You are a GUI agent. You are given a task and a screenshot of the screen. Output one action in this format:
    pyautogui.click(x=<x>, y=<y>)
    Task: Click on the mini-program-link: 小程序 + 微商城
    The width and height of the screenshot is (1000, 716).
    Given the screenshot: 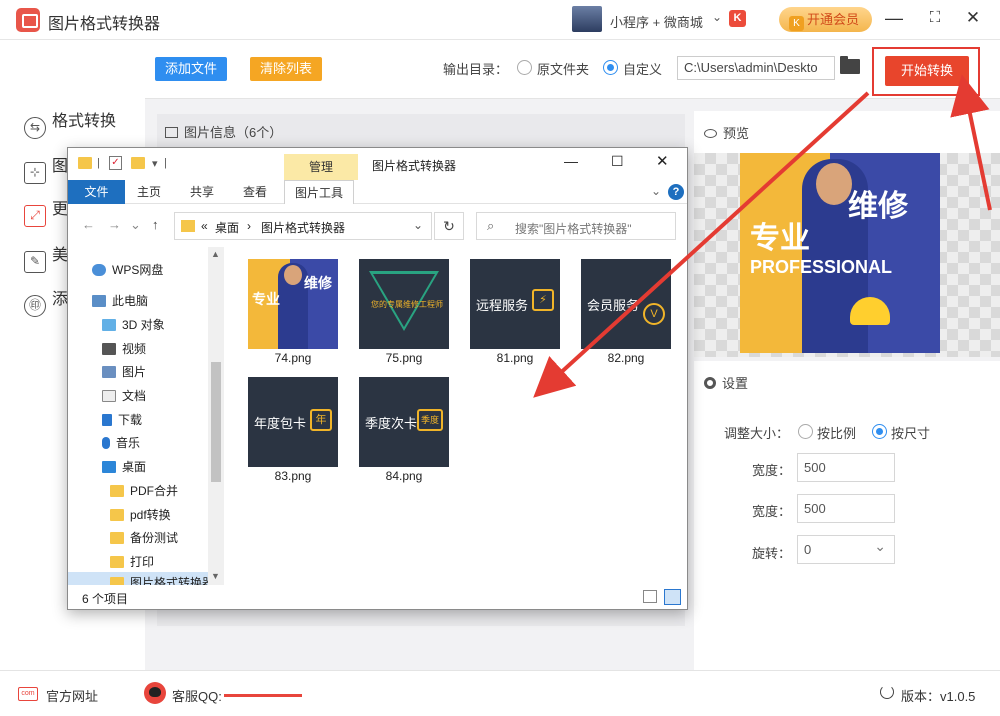 What is the action you would take?
    pyautogui.click(x=656, y=21)
    